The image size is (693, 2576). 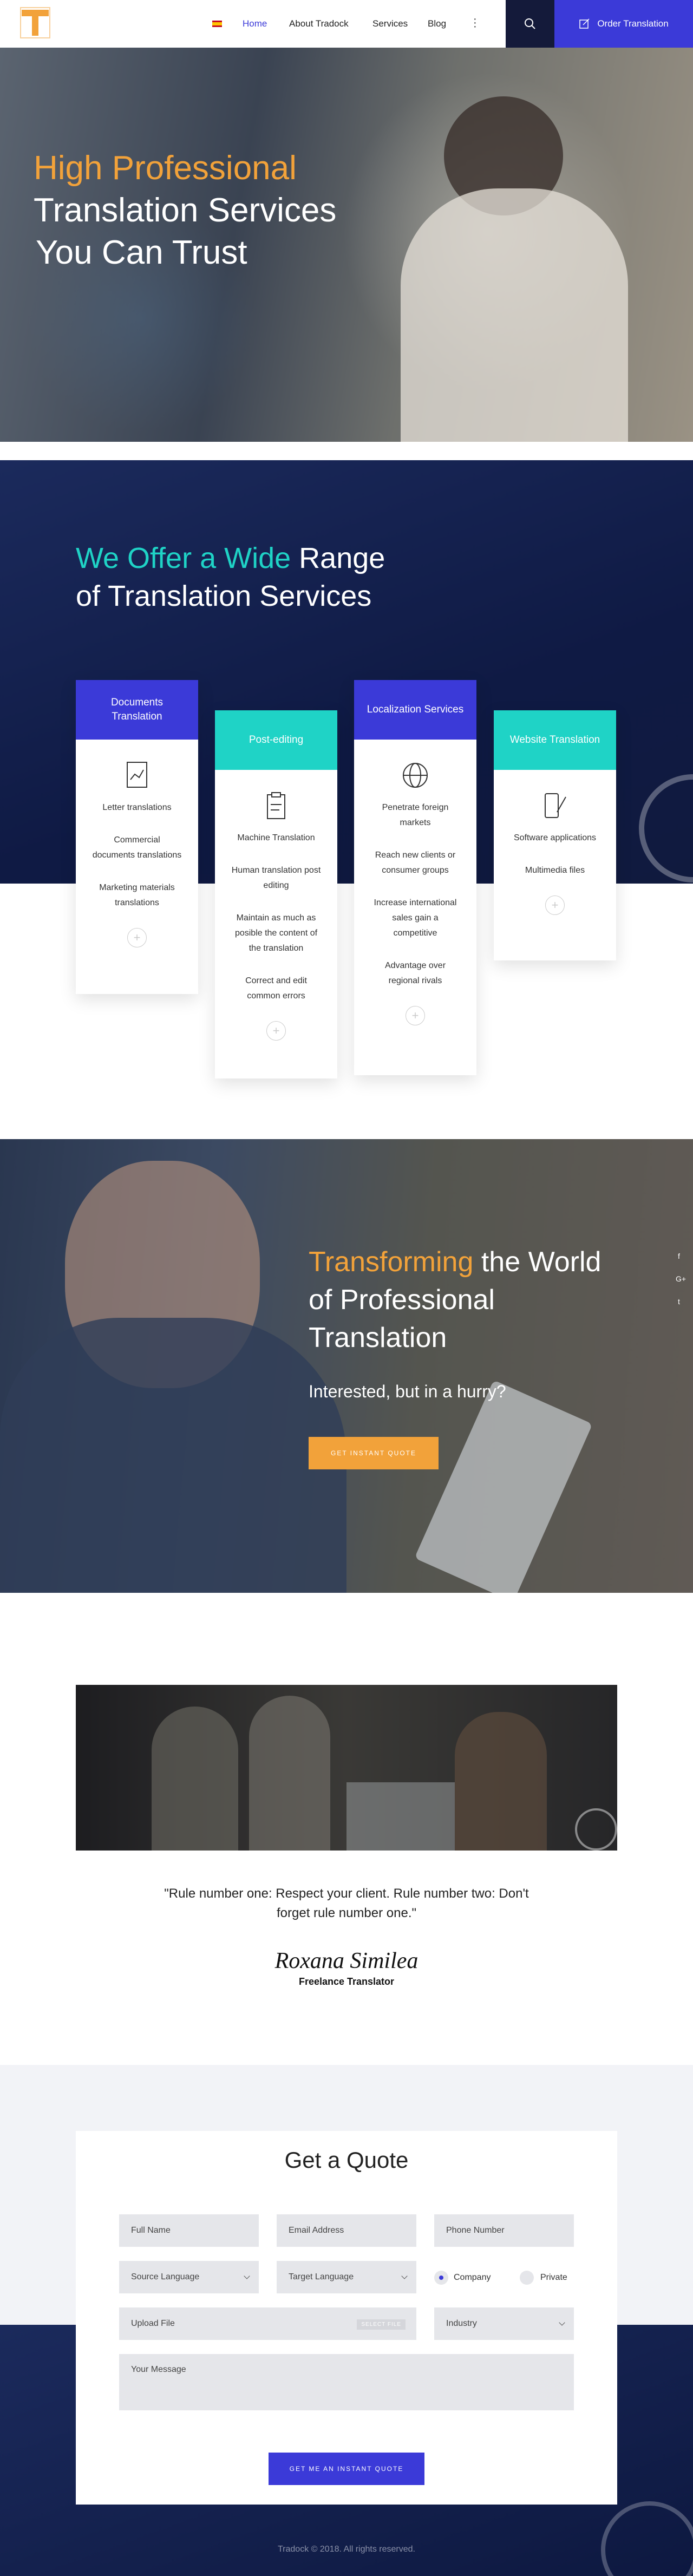 I want to click on card-item: Commercial documents translations, so click(x=137, y=847).